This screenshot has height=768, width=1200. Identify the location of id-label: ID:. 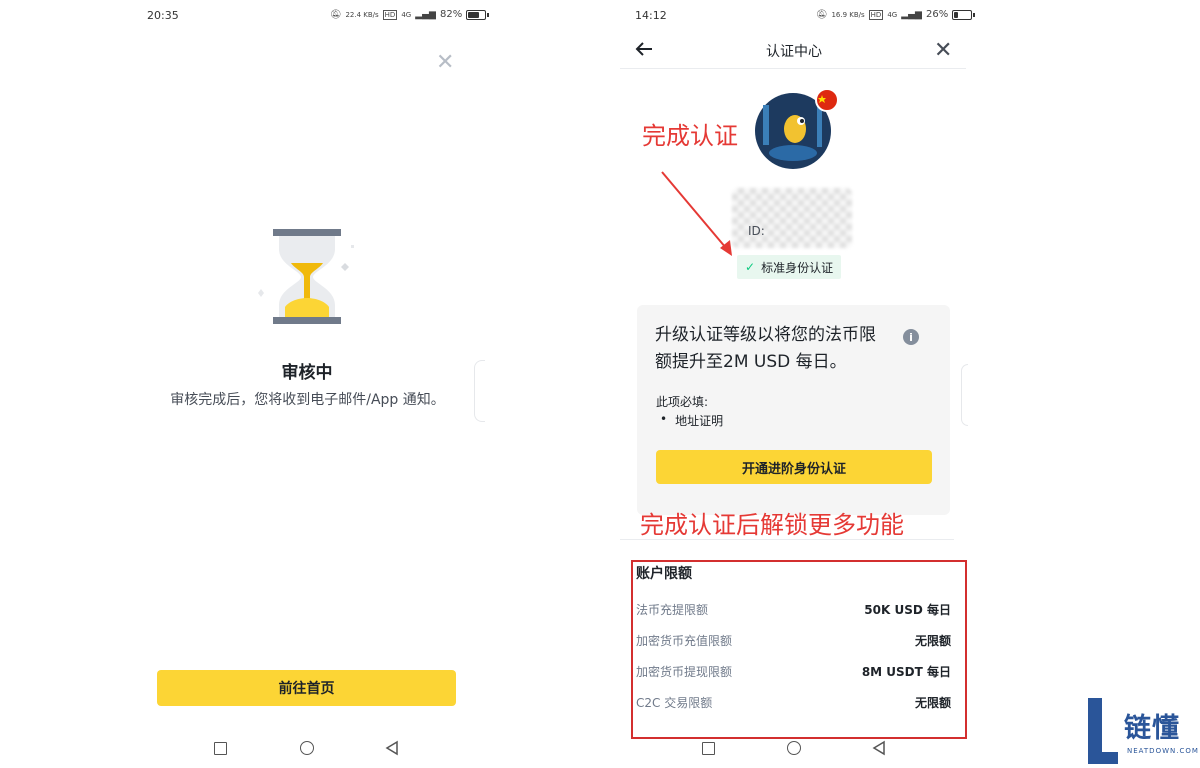
(756, 231).